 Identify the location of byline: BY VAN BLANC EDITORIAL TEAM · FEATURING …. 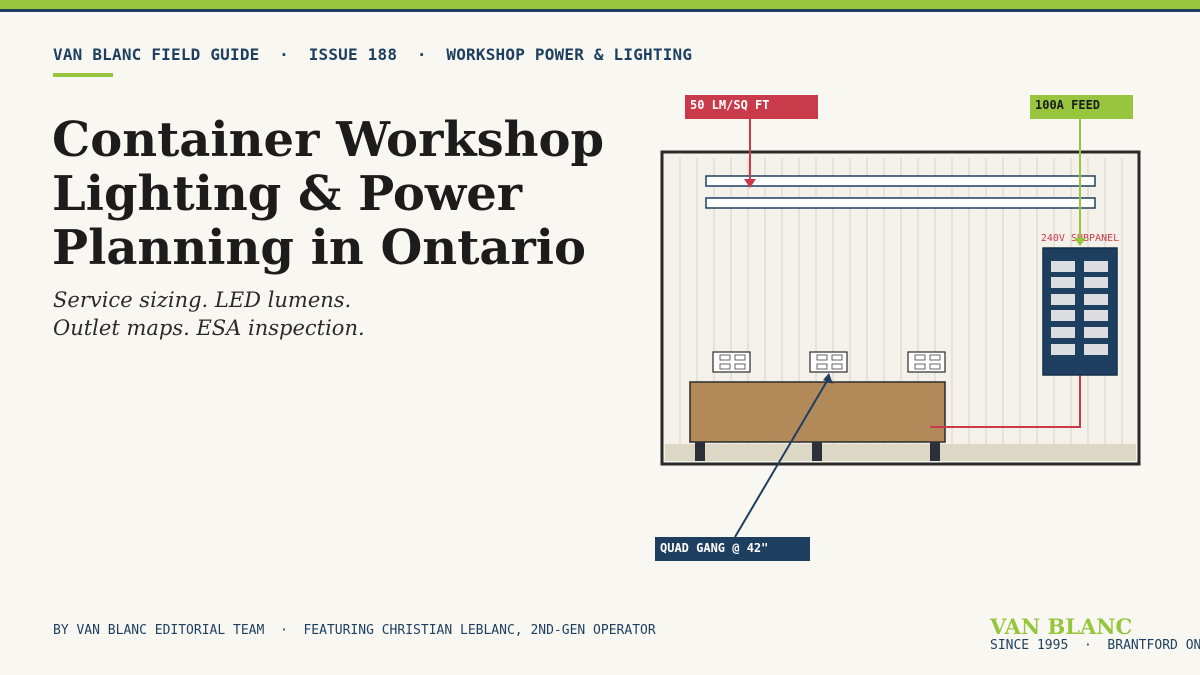
(354, 630).